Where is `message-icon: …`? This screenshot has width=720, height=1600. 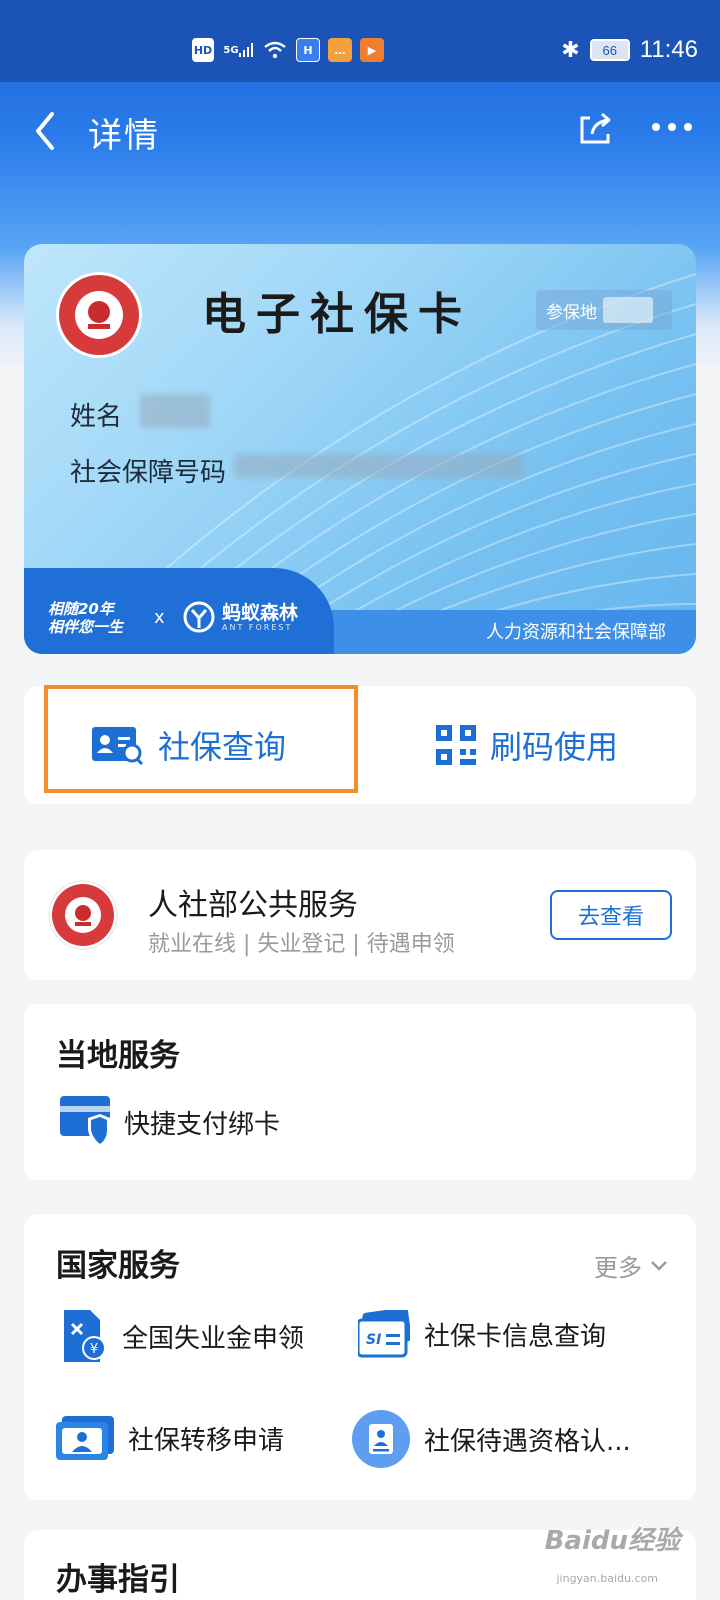
message-icon: … is located at coordinates (340, 50).